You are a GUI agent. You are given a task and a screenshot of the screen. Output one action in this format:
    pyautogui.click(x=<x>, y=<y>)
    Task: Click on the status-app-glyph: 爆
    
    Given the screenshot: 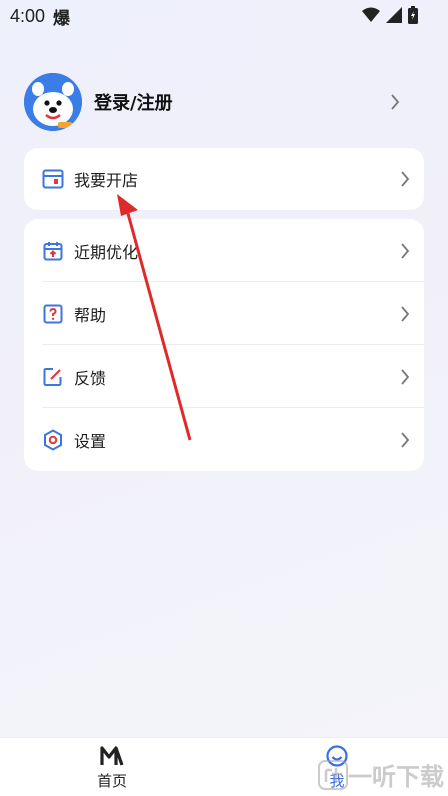 What is the action you would take?
    pyautogui.click(x=62, y=18)
    